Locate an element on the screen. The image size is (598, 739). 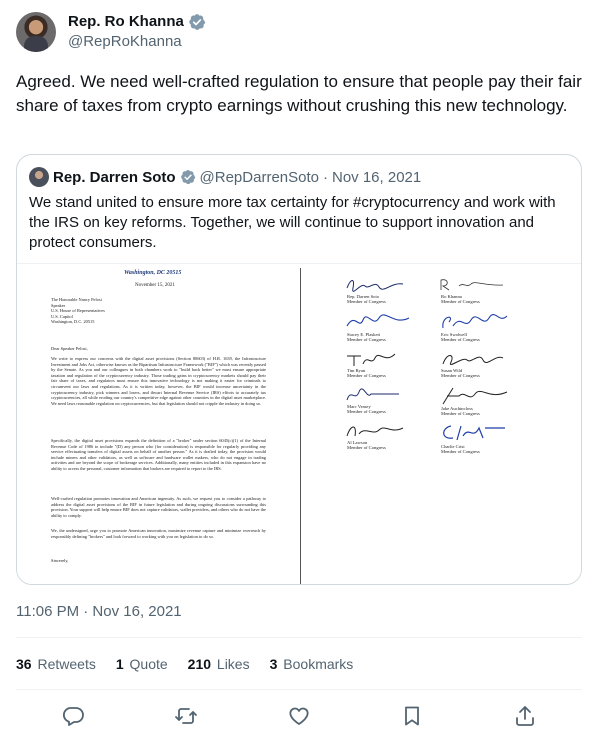
signature-block: Al Lawson Member of Congress is located at coordinates (390, 436).